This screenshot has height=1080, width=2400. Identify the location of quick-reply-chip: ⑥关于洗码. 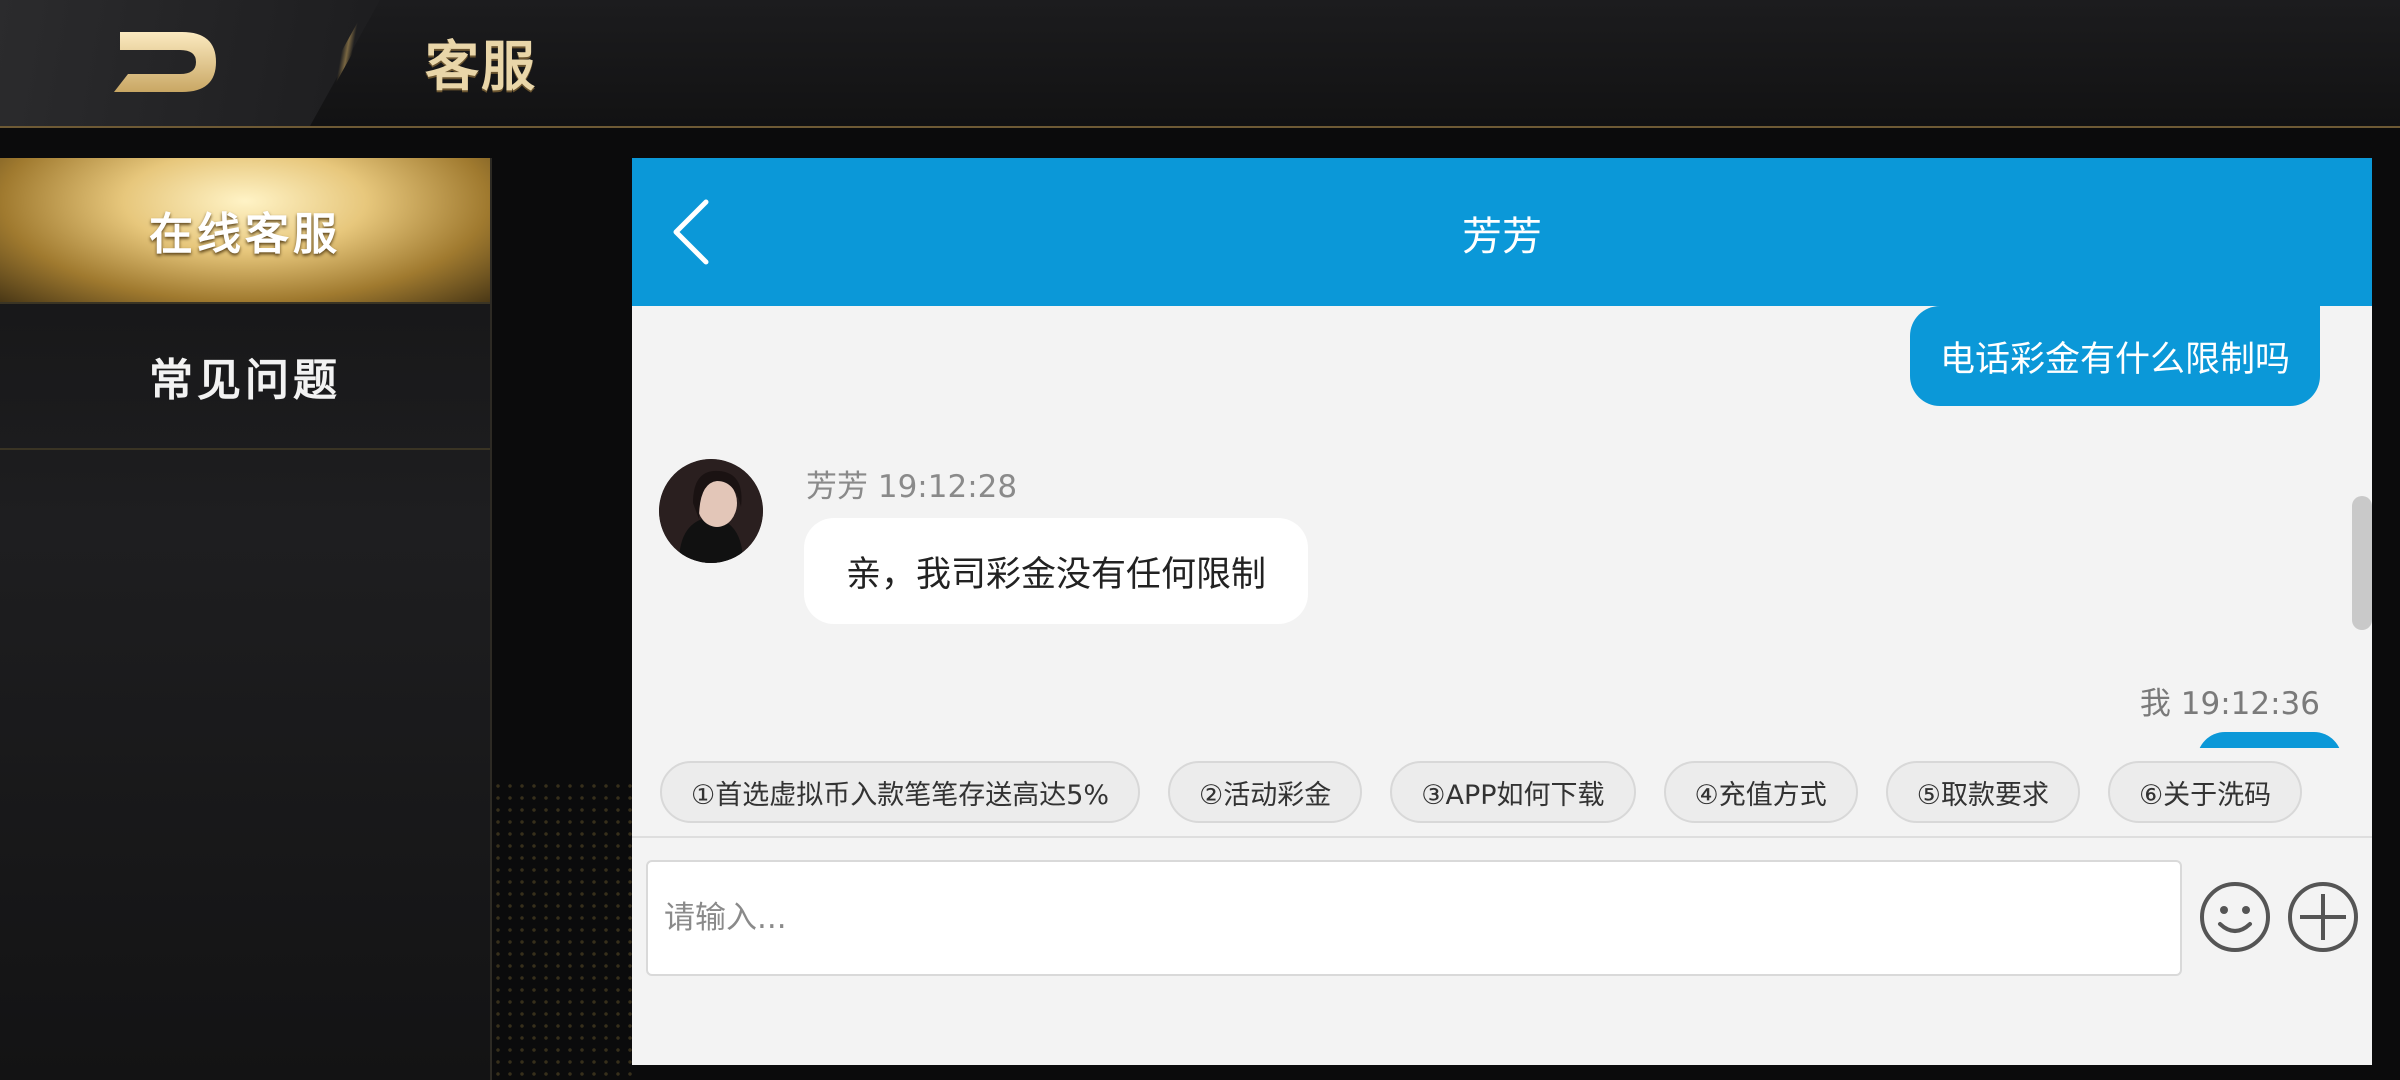
(2205, 792).